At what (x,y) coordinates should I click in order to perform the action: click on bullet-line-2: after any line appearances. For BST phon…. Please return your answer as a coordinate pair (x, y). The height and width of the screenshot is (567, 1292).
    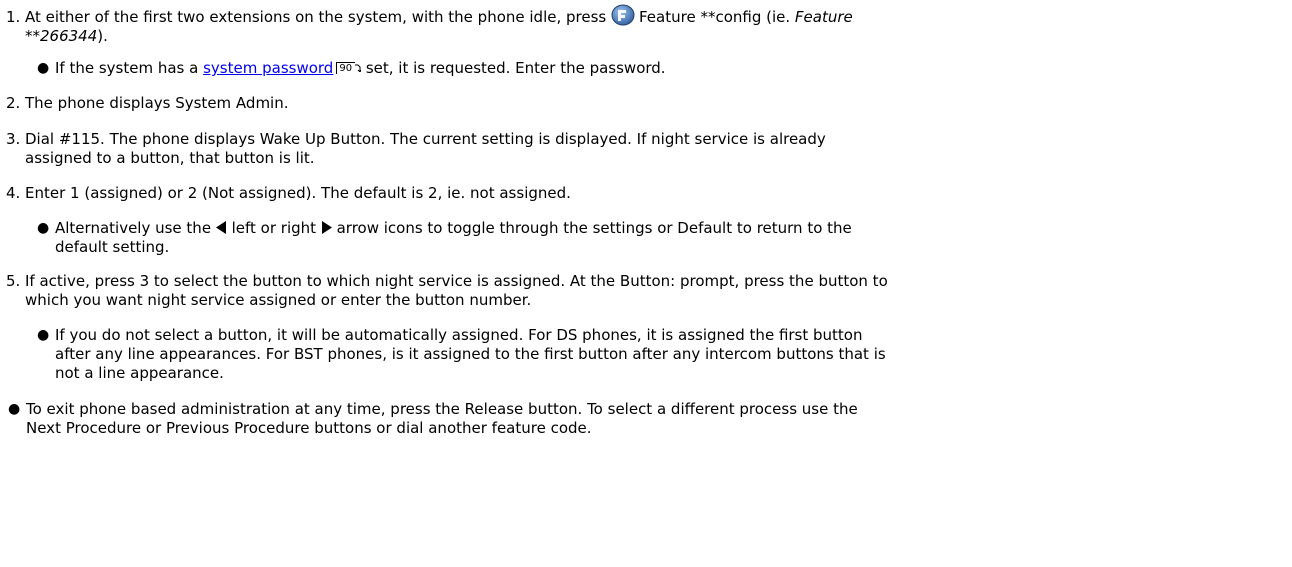
    Looking at the image, I should click on (470, 354).